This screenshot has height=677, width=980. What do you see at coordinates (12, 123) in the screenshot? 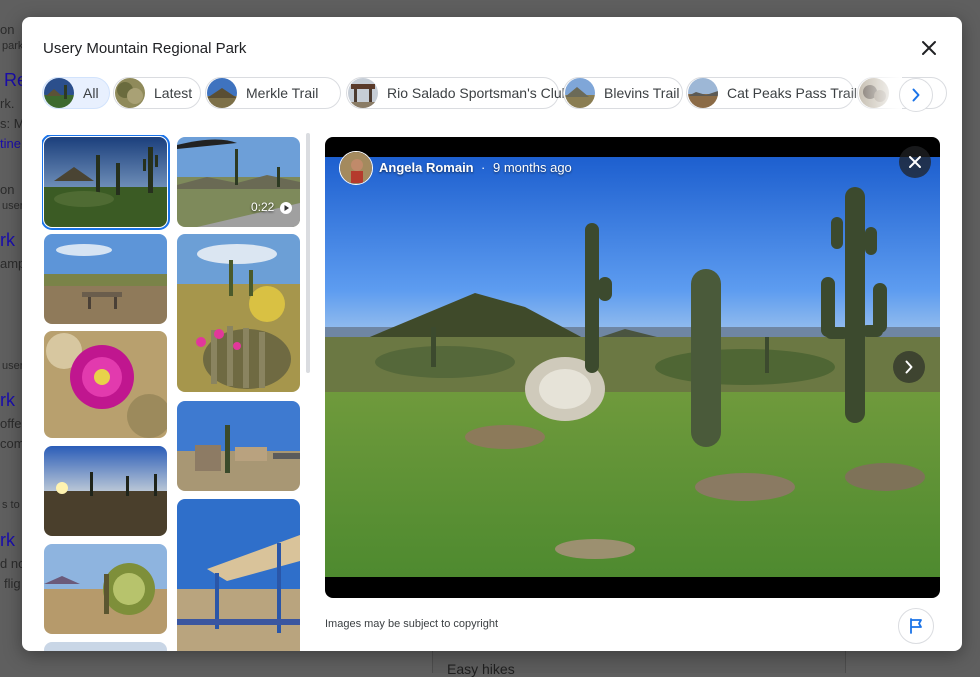
I see `bg-text: s: M` at bounding box center [12, 123].